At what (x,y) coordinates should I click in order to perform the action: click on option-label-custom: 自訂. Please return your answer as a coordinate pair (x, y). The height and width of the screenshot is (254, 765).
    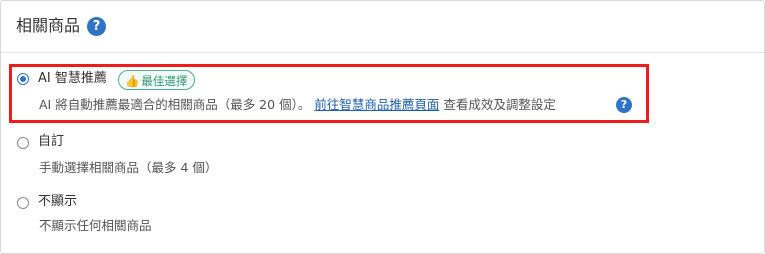
    Looking at the image, I should click on (51, 142).